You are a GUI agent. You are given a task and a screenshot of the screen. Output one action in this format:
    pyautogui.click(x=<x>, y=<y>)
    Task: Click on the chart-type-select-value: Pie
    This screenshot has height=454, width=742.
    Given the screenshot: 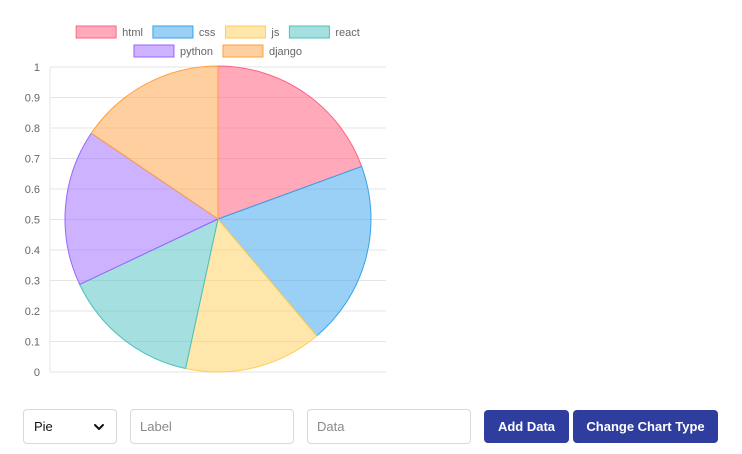 What is the action you would take?
    pyautogui.click(x=43, y=426)
    